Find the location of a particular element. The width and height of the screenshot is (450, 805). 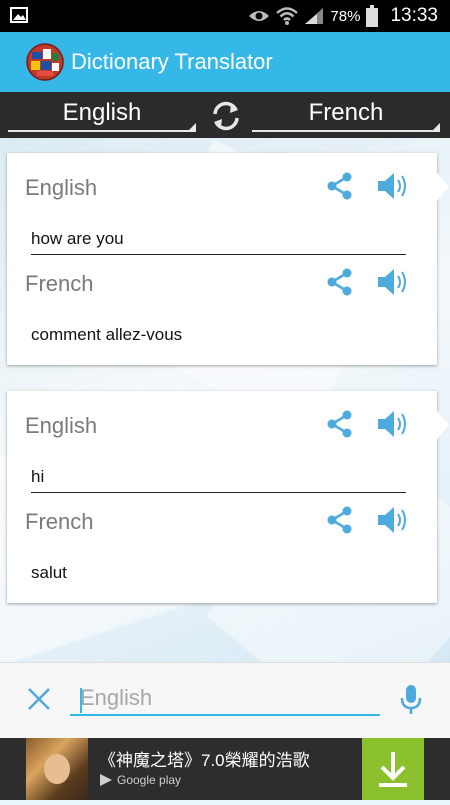

target-language-label: French is located at coordinates (346, 112).